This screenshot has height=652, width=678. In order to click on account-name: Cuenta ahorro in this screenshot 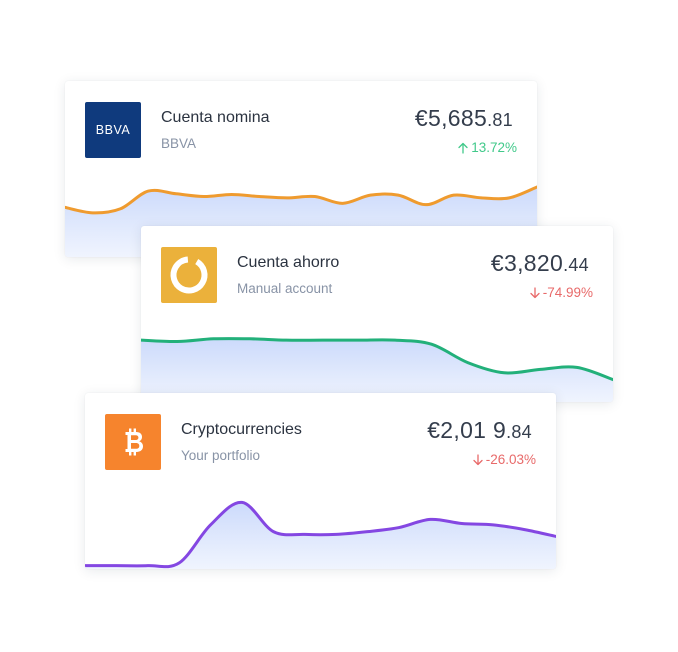, I will do `click(288, 262)`.